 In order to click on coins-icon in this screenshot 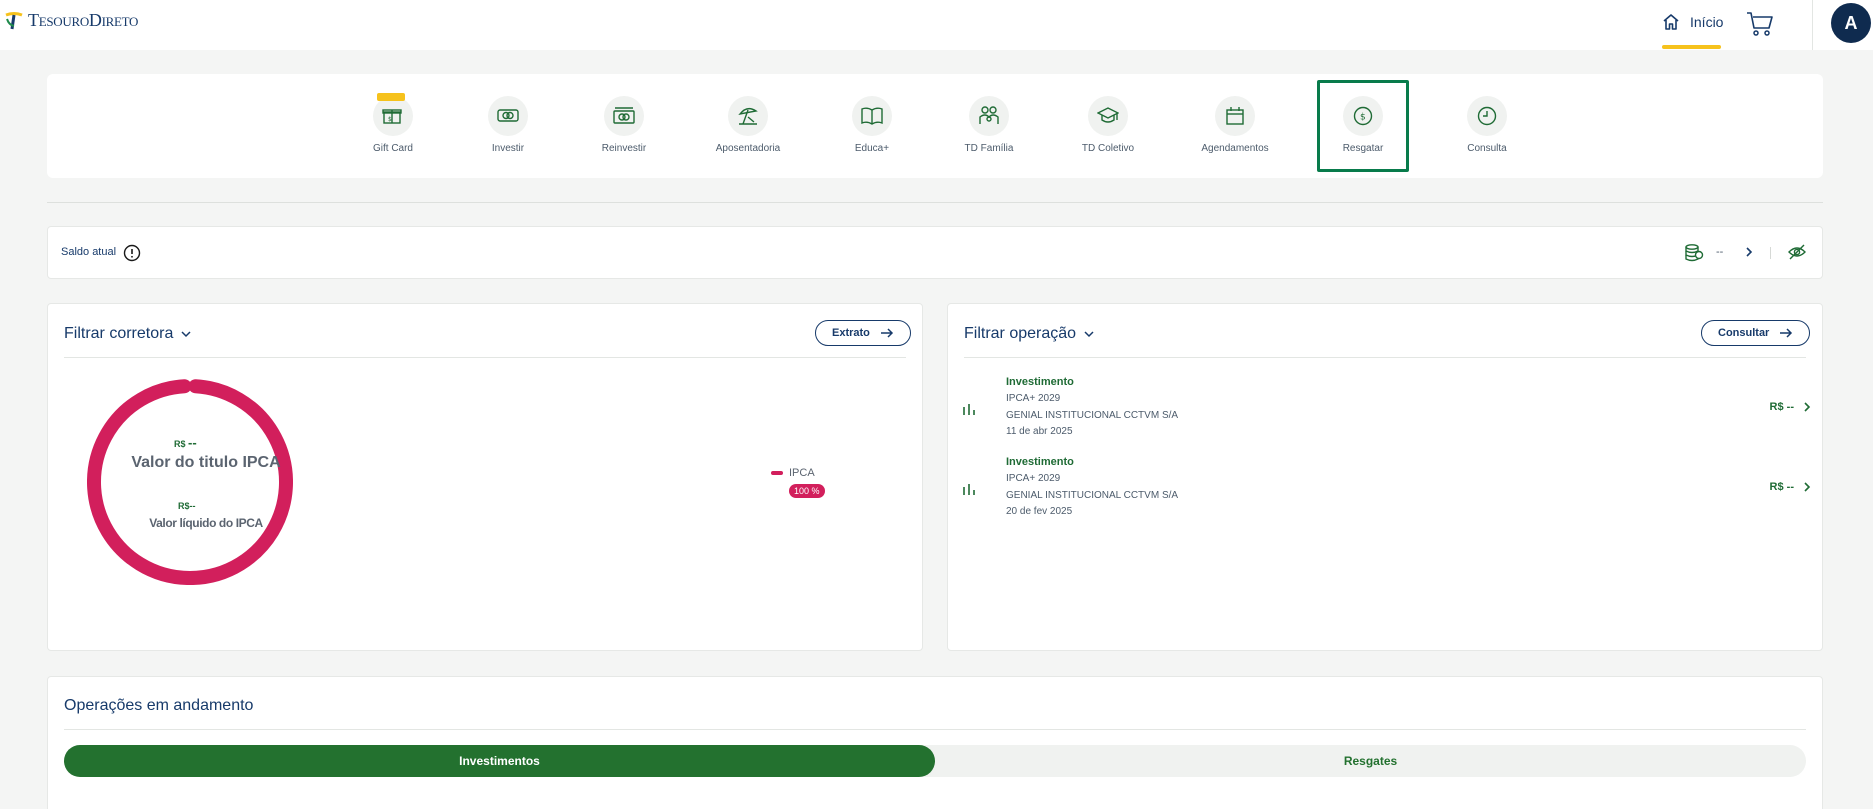, I will do `click(1694, 253)`.